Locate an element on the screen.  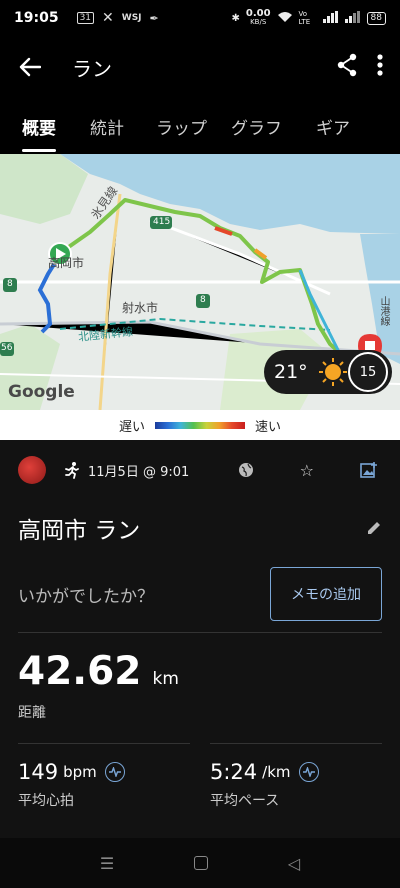
pace-stat: 5:24 /km 平均ペース is located at coordinates (296, 798).